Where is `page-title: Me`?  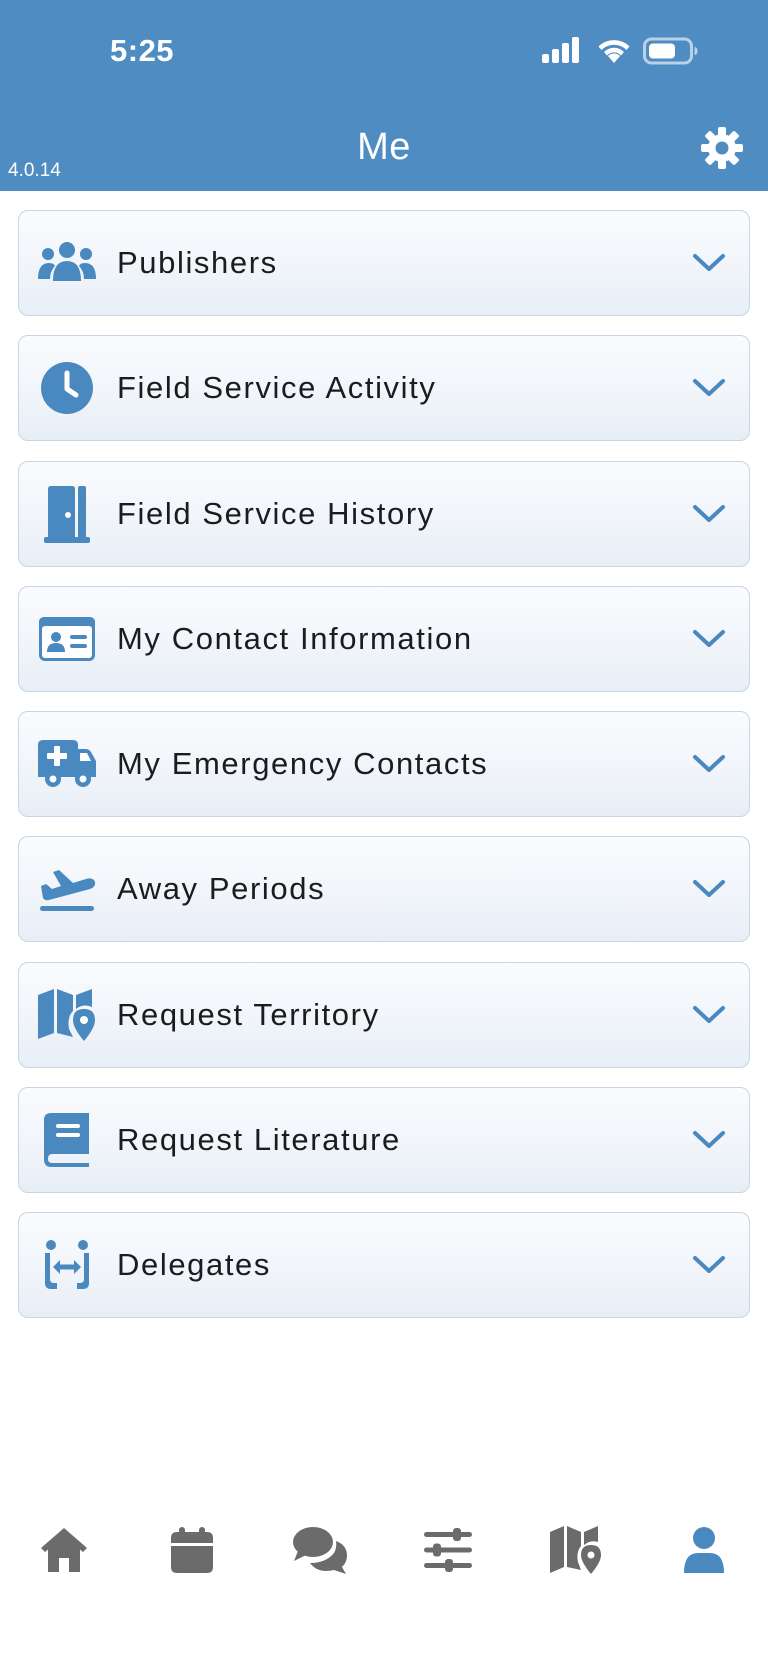
page-title: Me is located at coordinates (384, 147).